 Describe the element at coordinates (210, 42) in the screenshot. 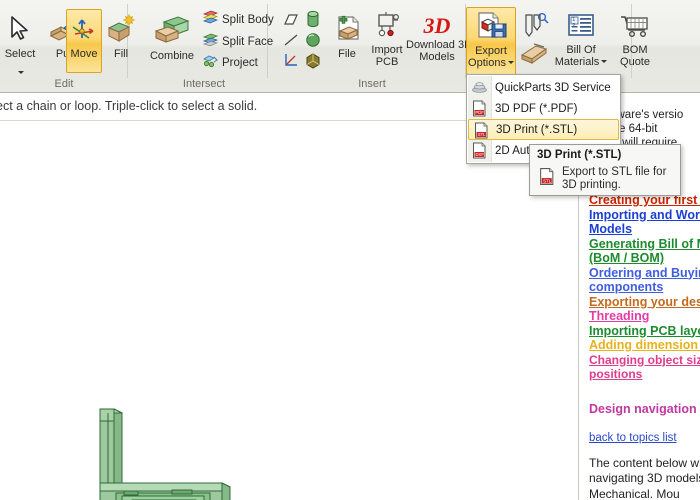

I see `split-face-icon` at that location.